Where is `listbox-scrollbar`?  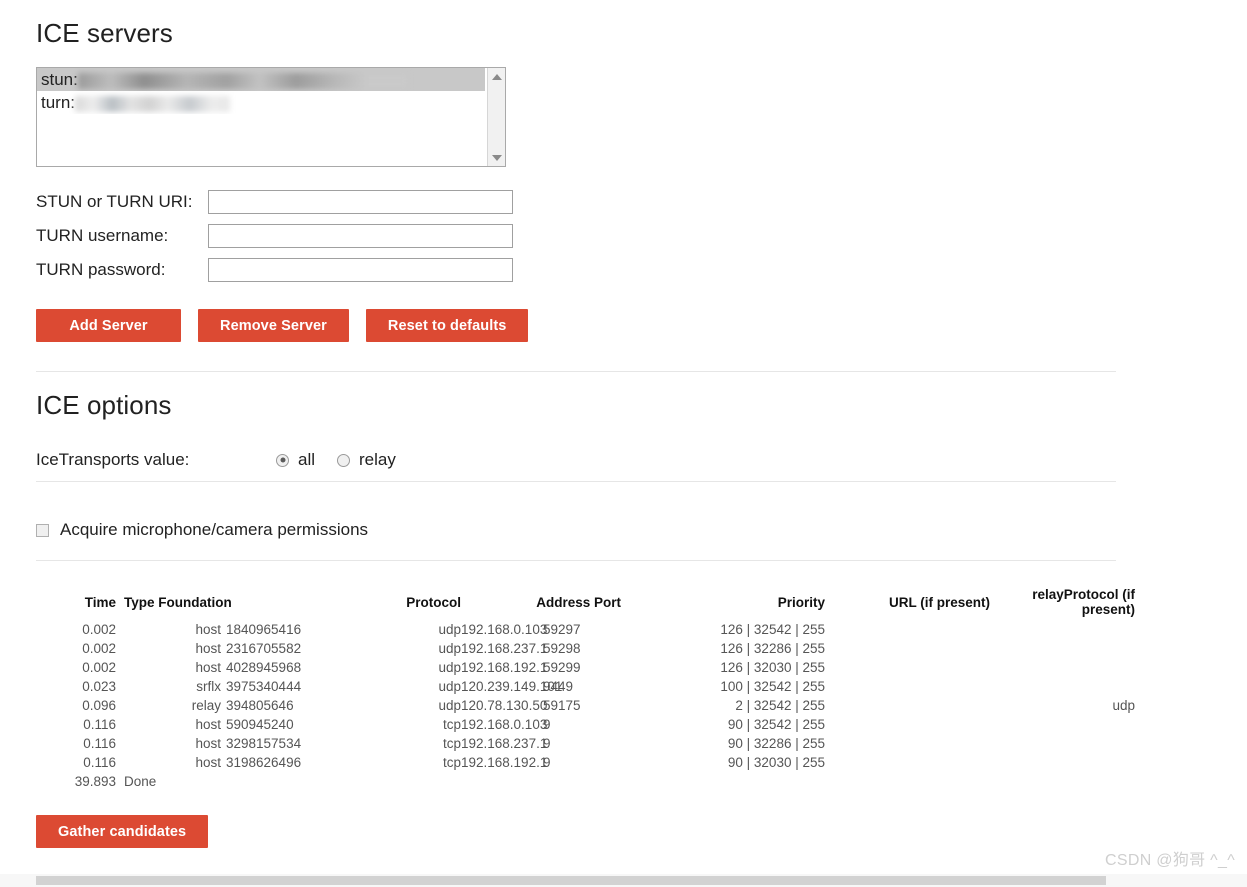 listbox-scrollbar is located at coordinates (496, 117).